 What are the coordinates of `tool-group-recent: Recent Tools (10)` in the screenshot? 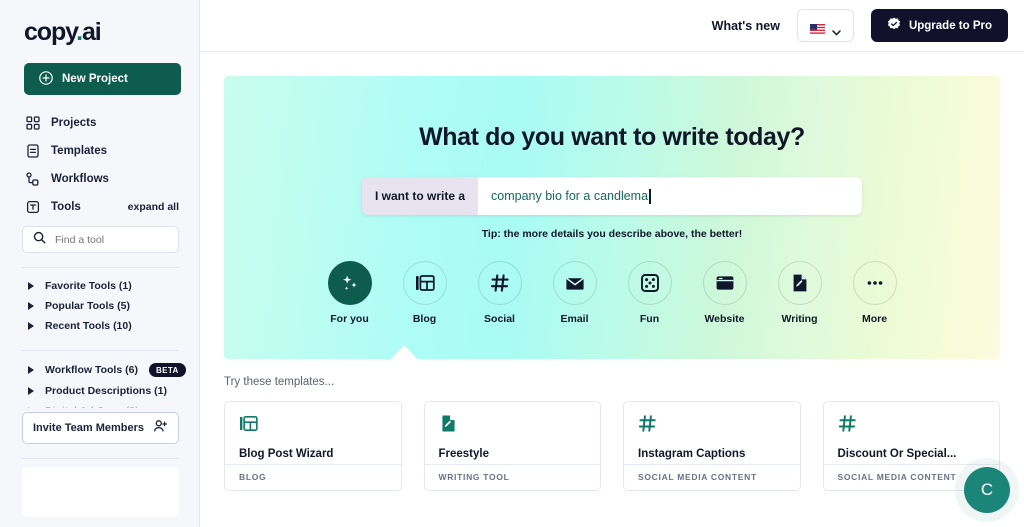 It's located at (99, 326).